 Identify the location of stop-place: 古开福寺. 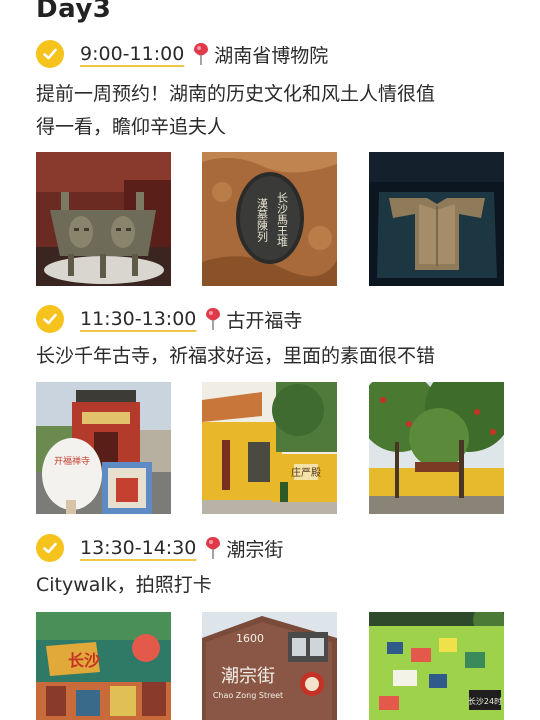
(264, 320).